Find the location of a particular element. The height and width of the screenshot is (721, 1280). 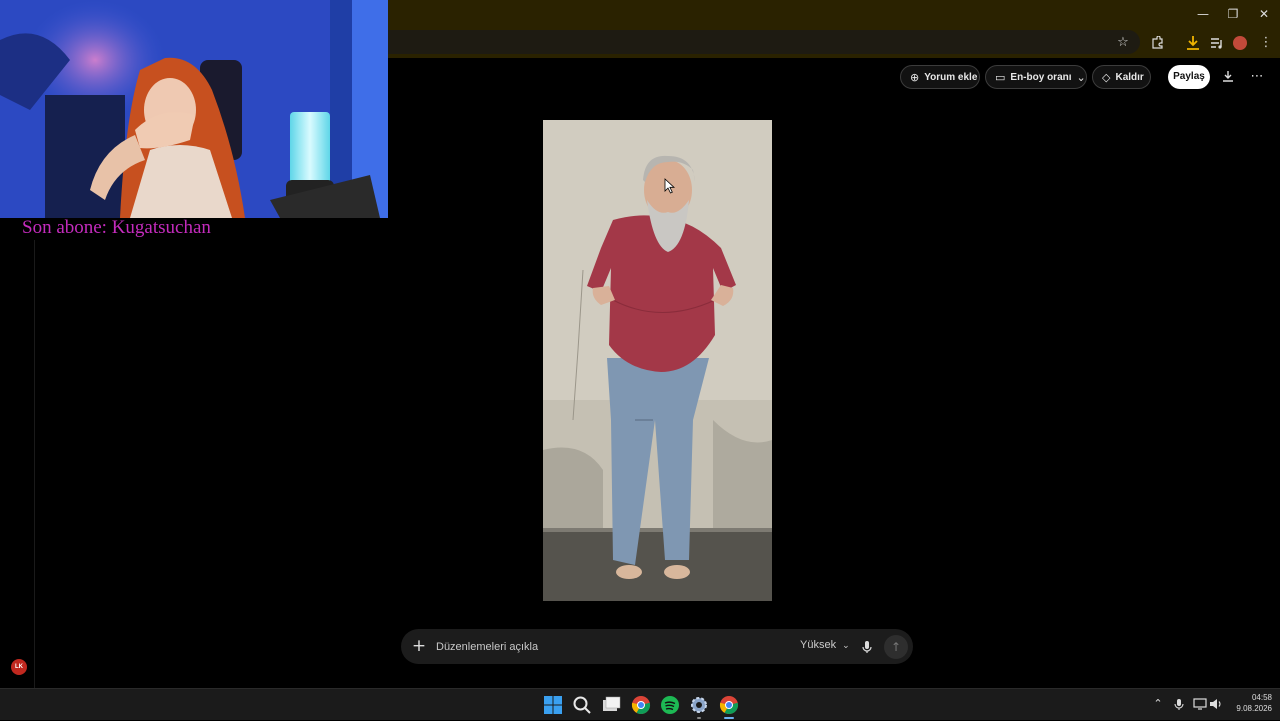

microphone-icon is located at coordinates (867, 647).